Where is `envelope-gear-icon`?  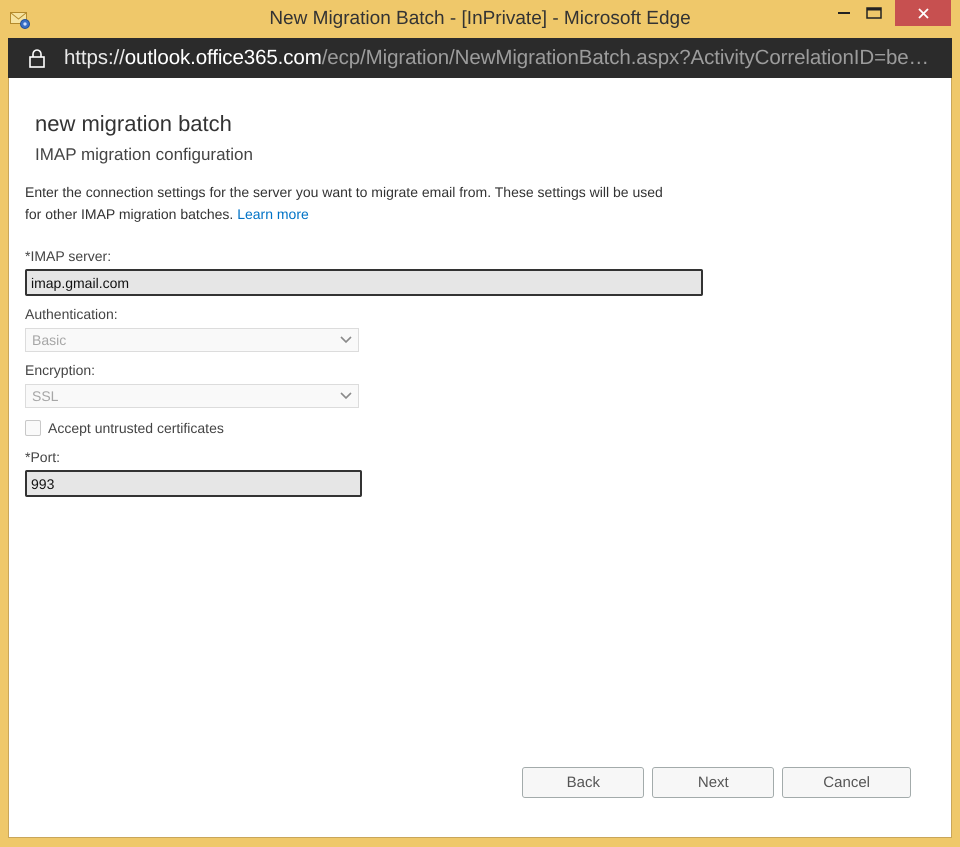
envelope-gear-icon is located at coordinates (20, 20).